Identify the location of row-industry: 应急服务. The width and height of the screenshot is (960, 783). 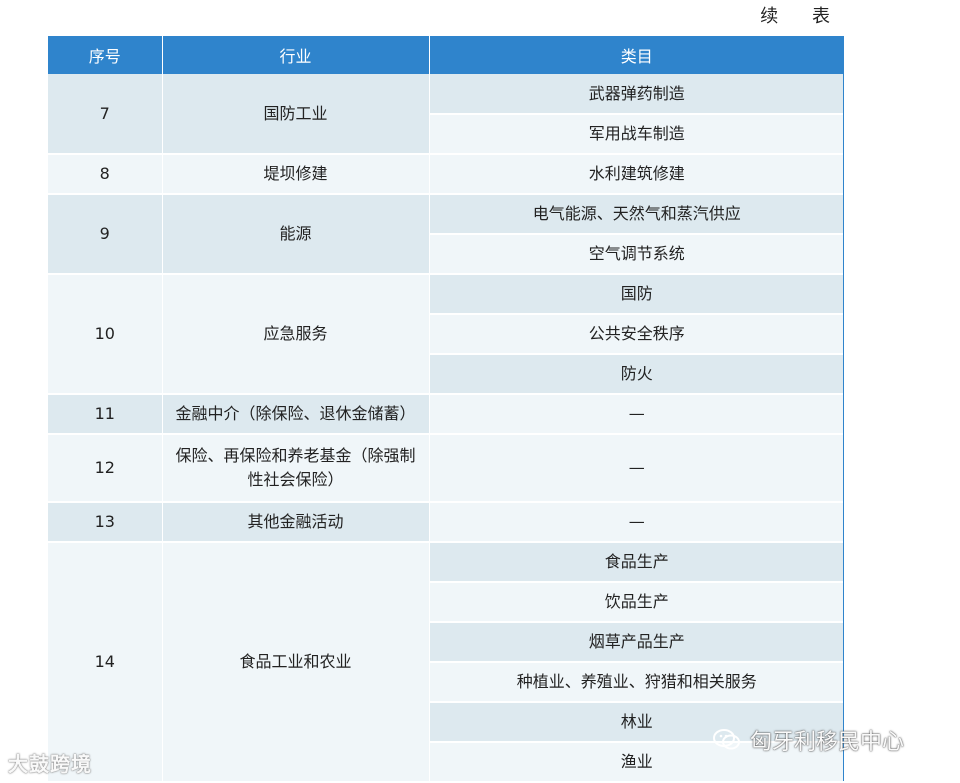
(296, 334).